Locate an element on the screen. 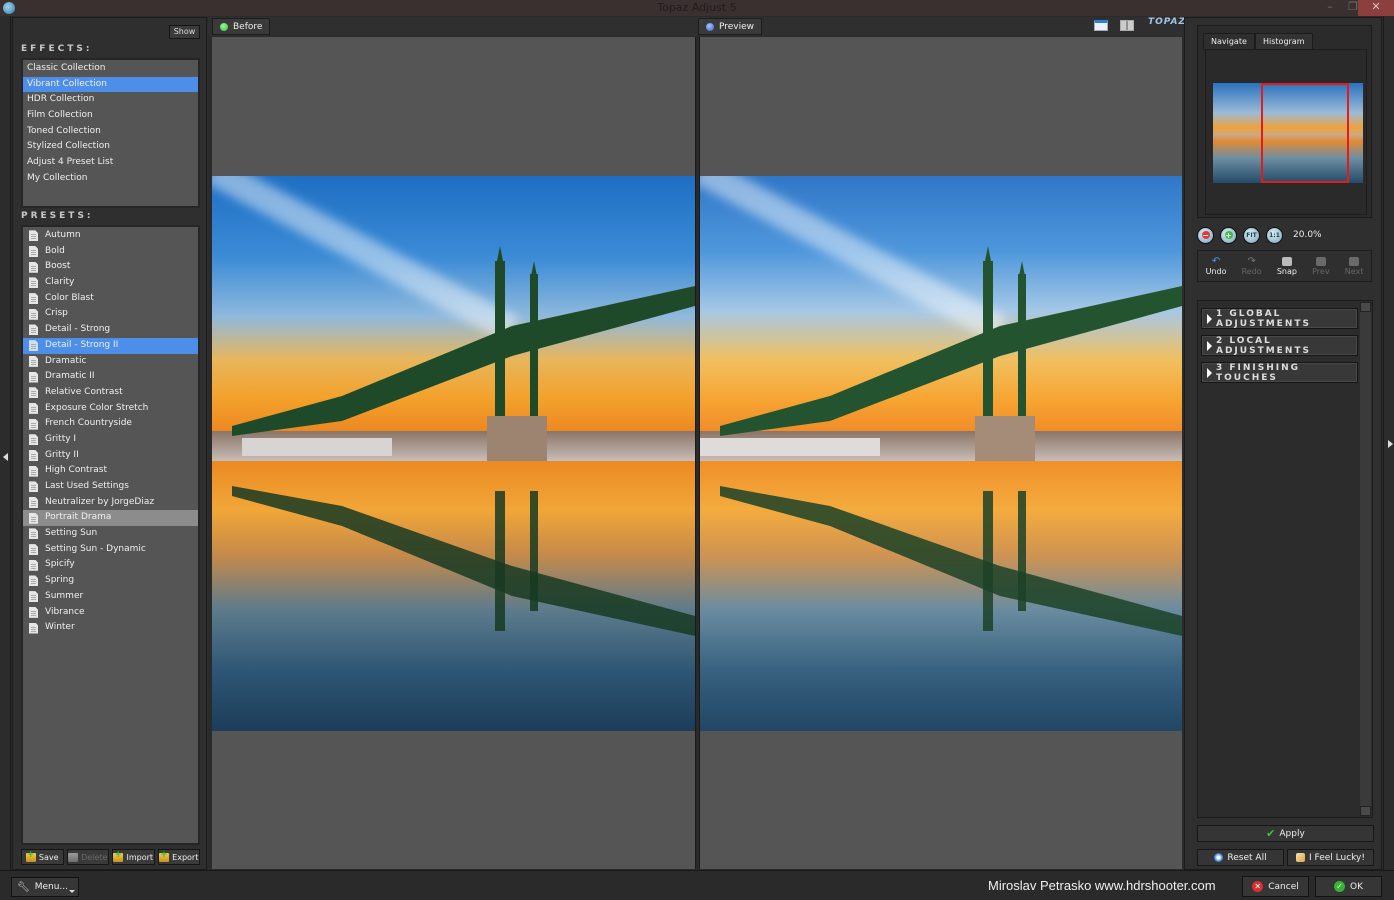 The image size is (1394, 900). scroll-down-button is located at coordinates (1365, 811).